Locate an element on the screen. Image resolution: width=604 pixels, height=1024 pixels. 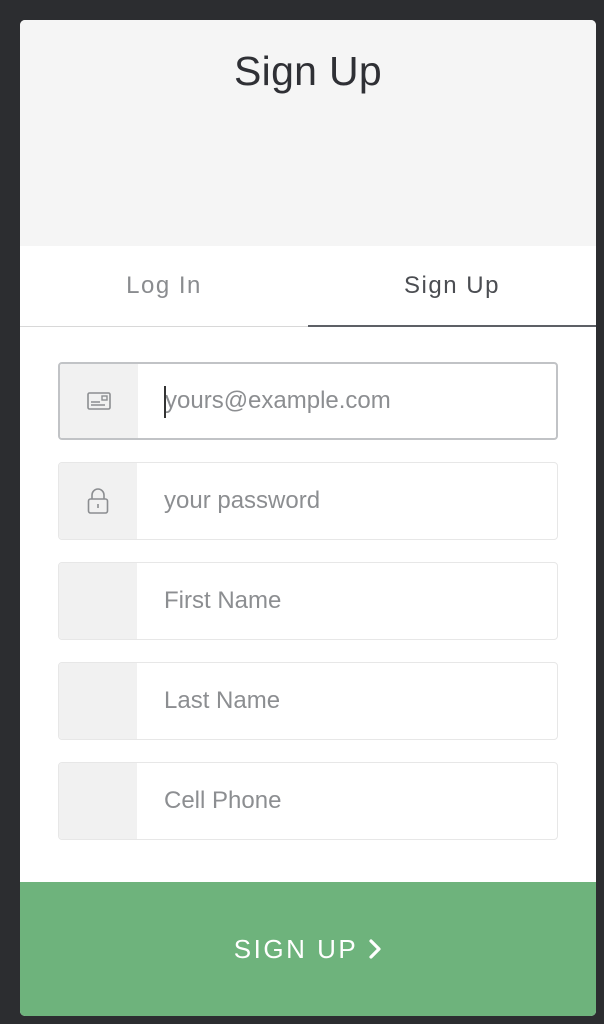
text-caret is located at coordinates (165, 402).